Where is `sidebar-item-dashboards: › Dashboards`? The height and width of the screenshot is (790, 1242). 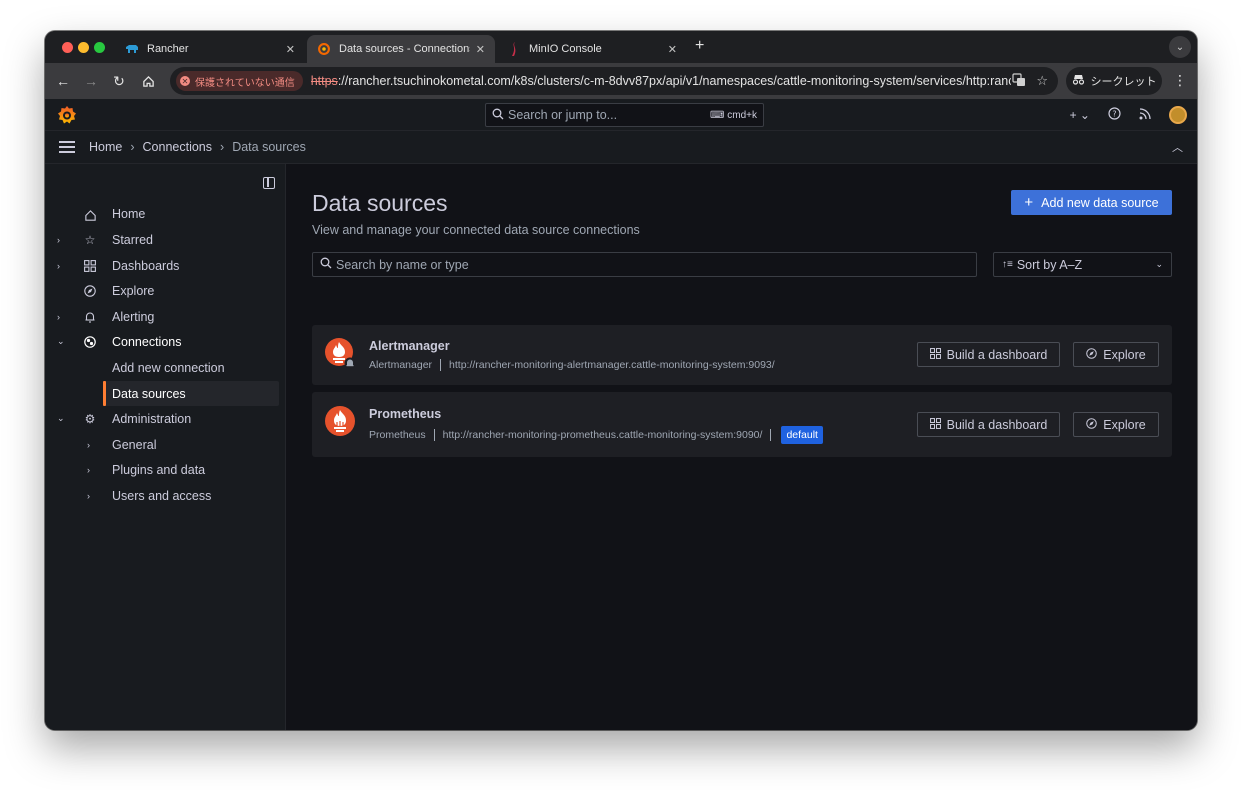
sidebar-item-dashboards: › Dashboards is located at coordinates (162, 265).